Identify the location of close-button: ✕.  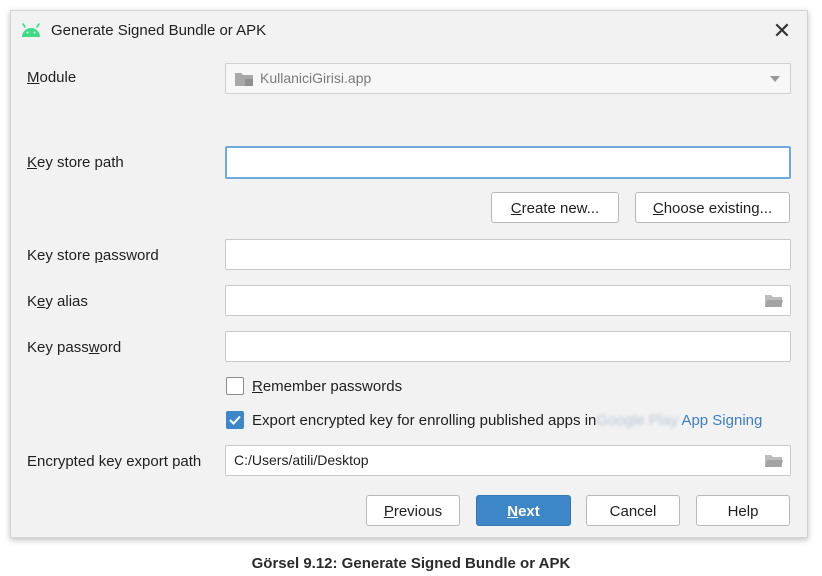
(782, 31).